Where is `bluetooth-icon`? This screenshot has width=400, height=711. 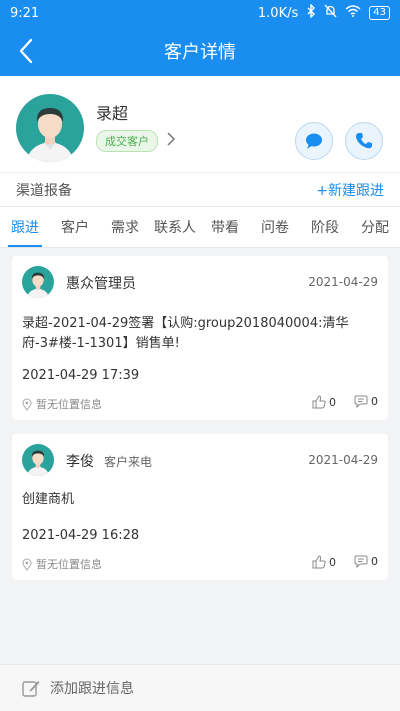 bluetooth-icon is located at coordinates (311, 12).